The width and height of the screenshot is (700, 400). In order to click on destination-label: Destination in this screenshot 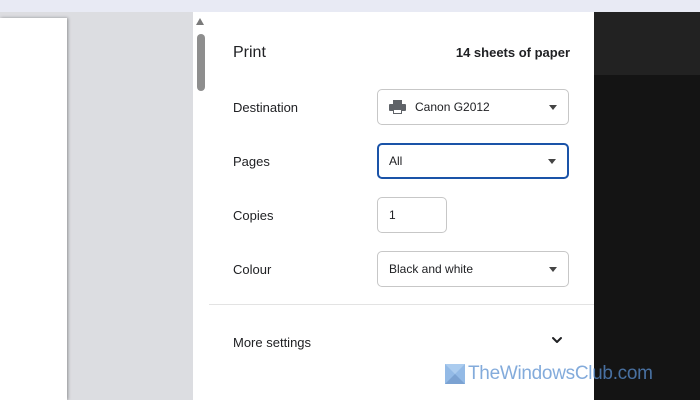, I will do `click(266, 107)`.